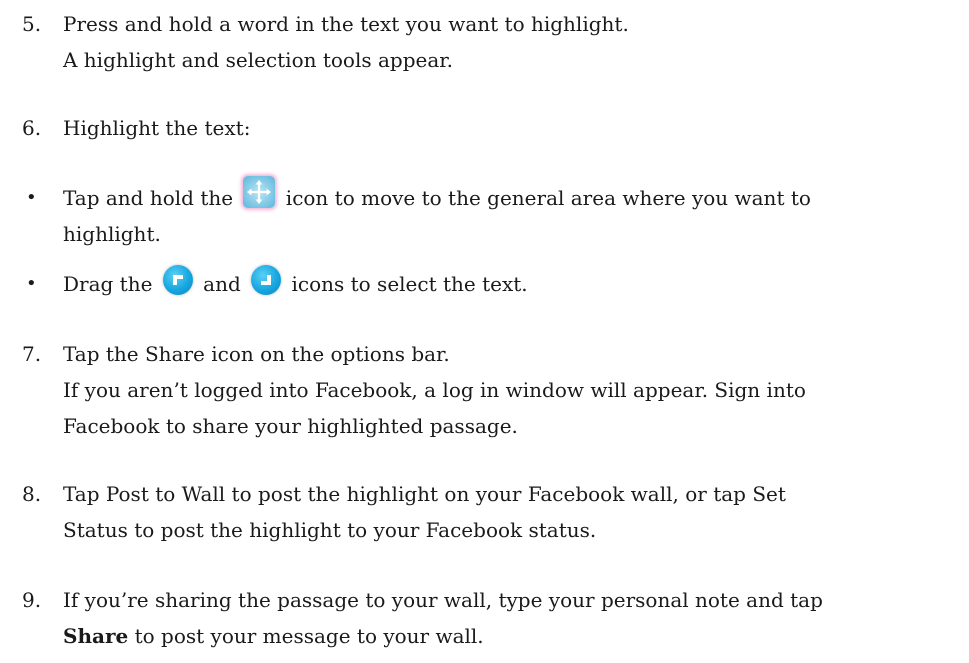 The width and height of the screenshot is (969, 663). Describe the element at coordinates (112, 234) in the screenshot. I see `bullet-text-line-2: highlight.` at that location.